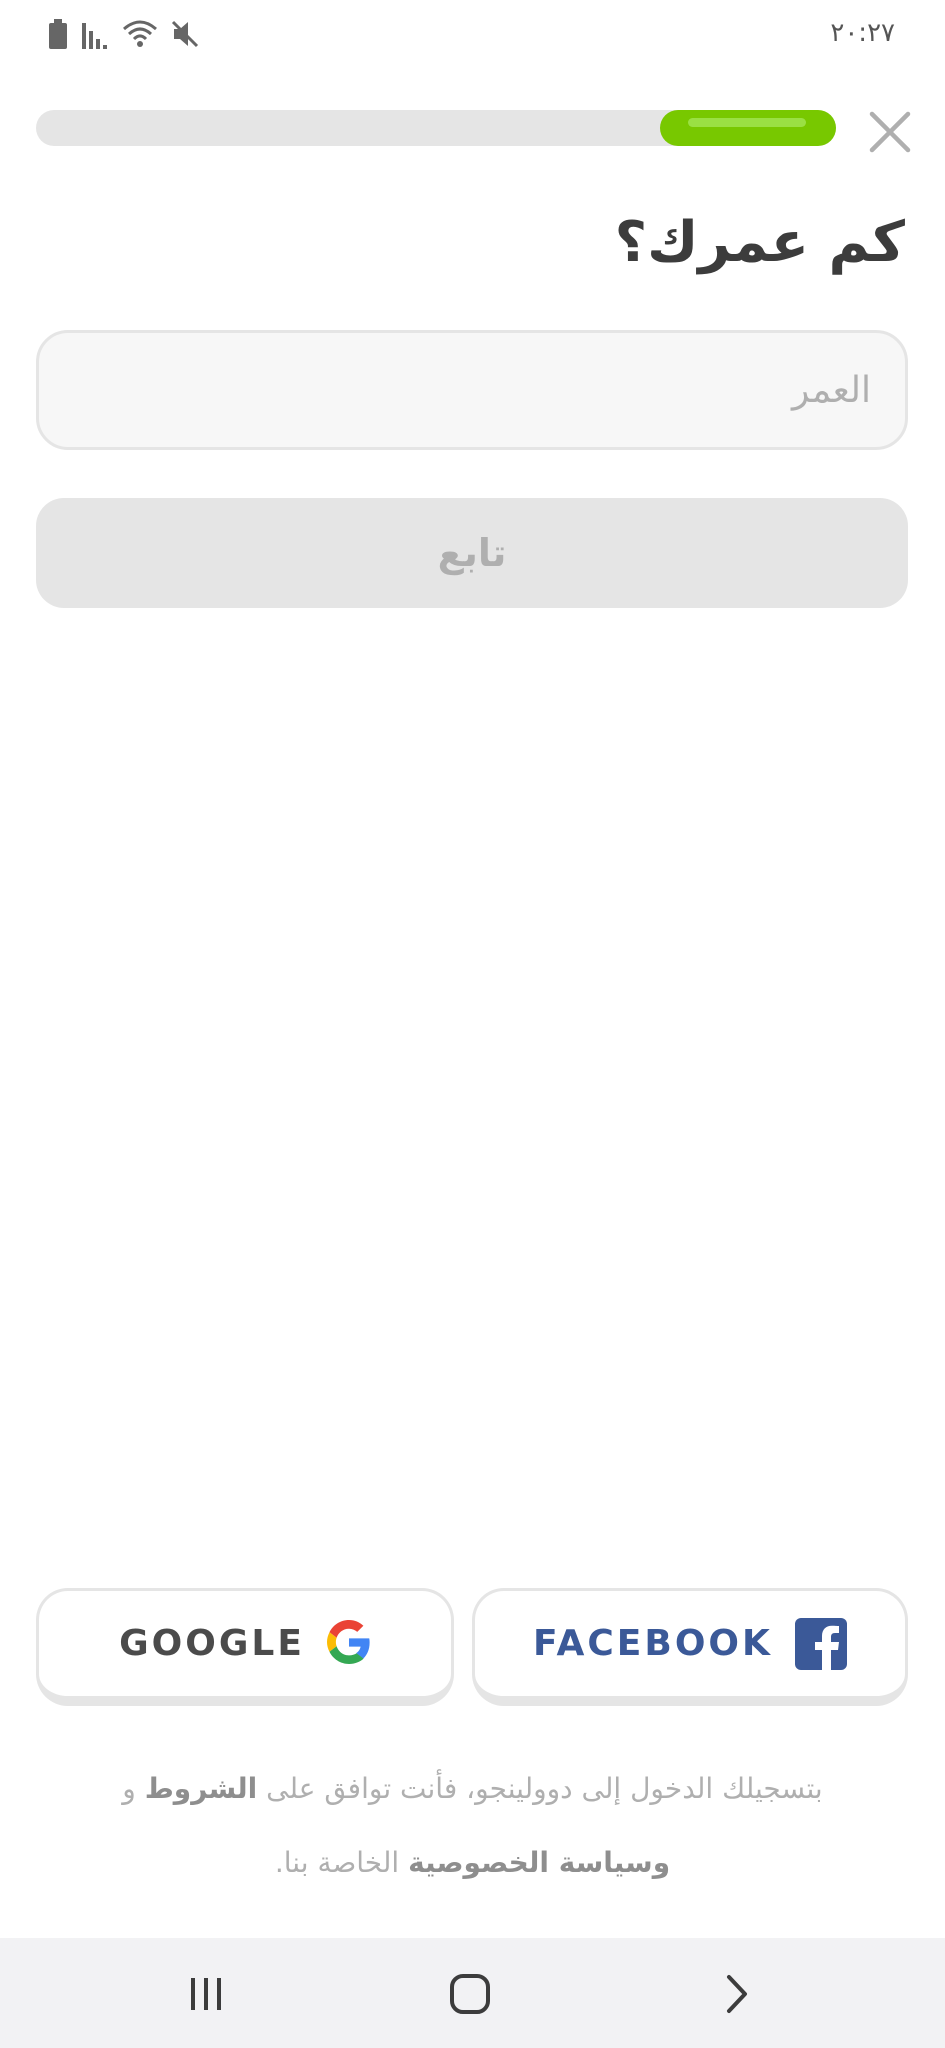  I want to click on battery-icon, so click(58, 34).